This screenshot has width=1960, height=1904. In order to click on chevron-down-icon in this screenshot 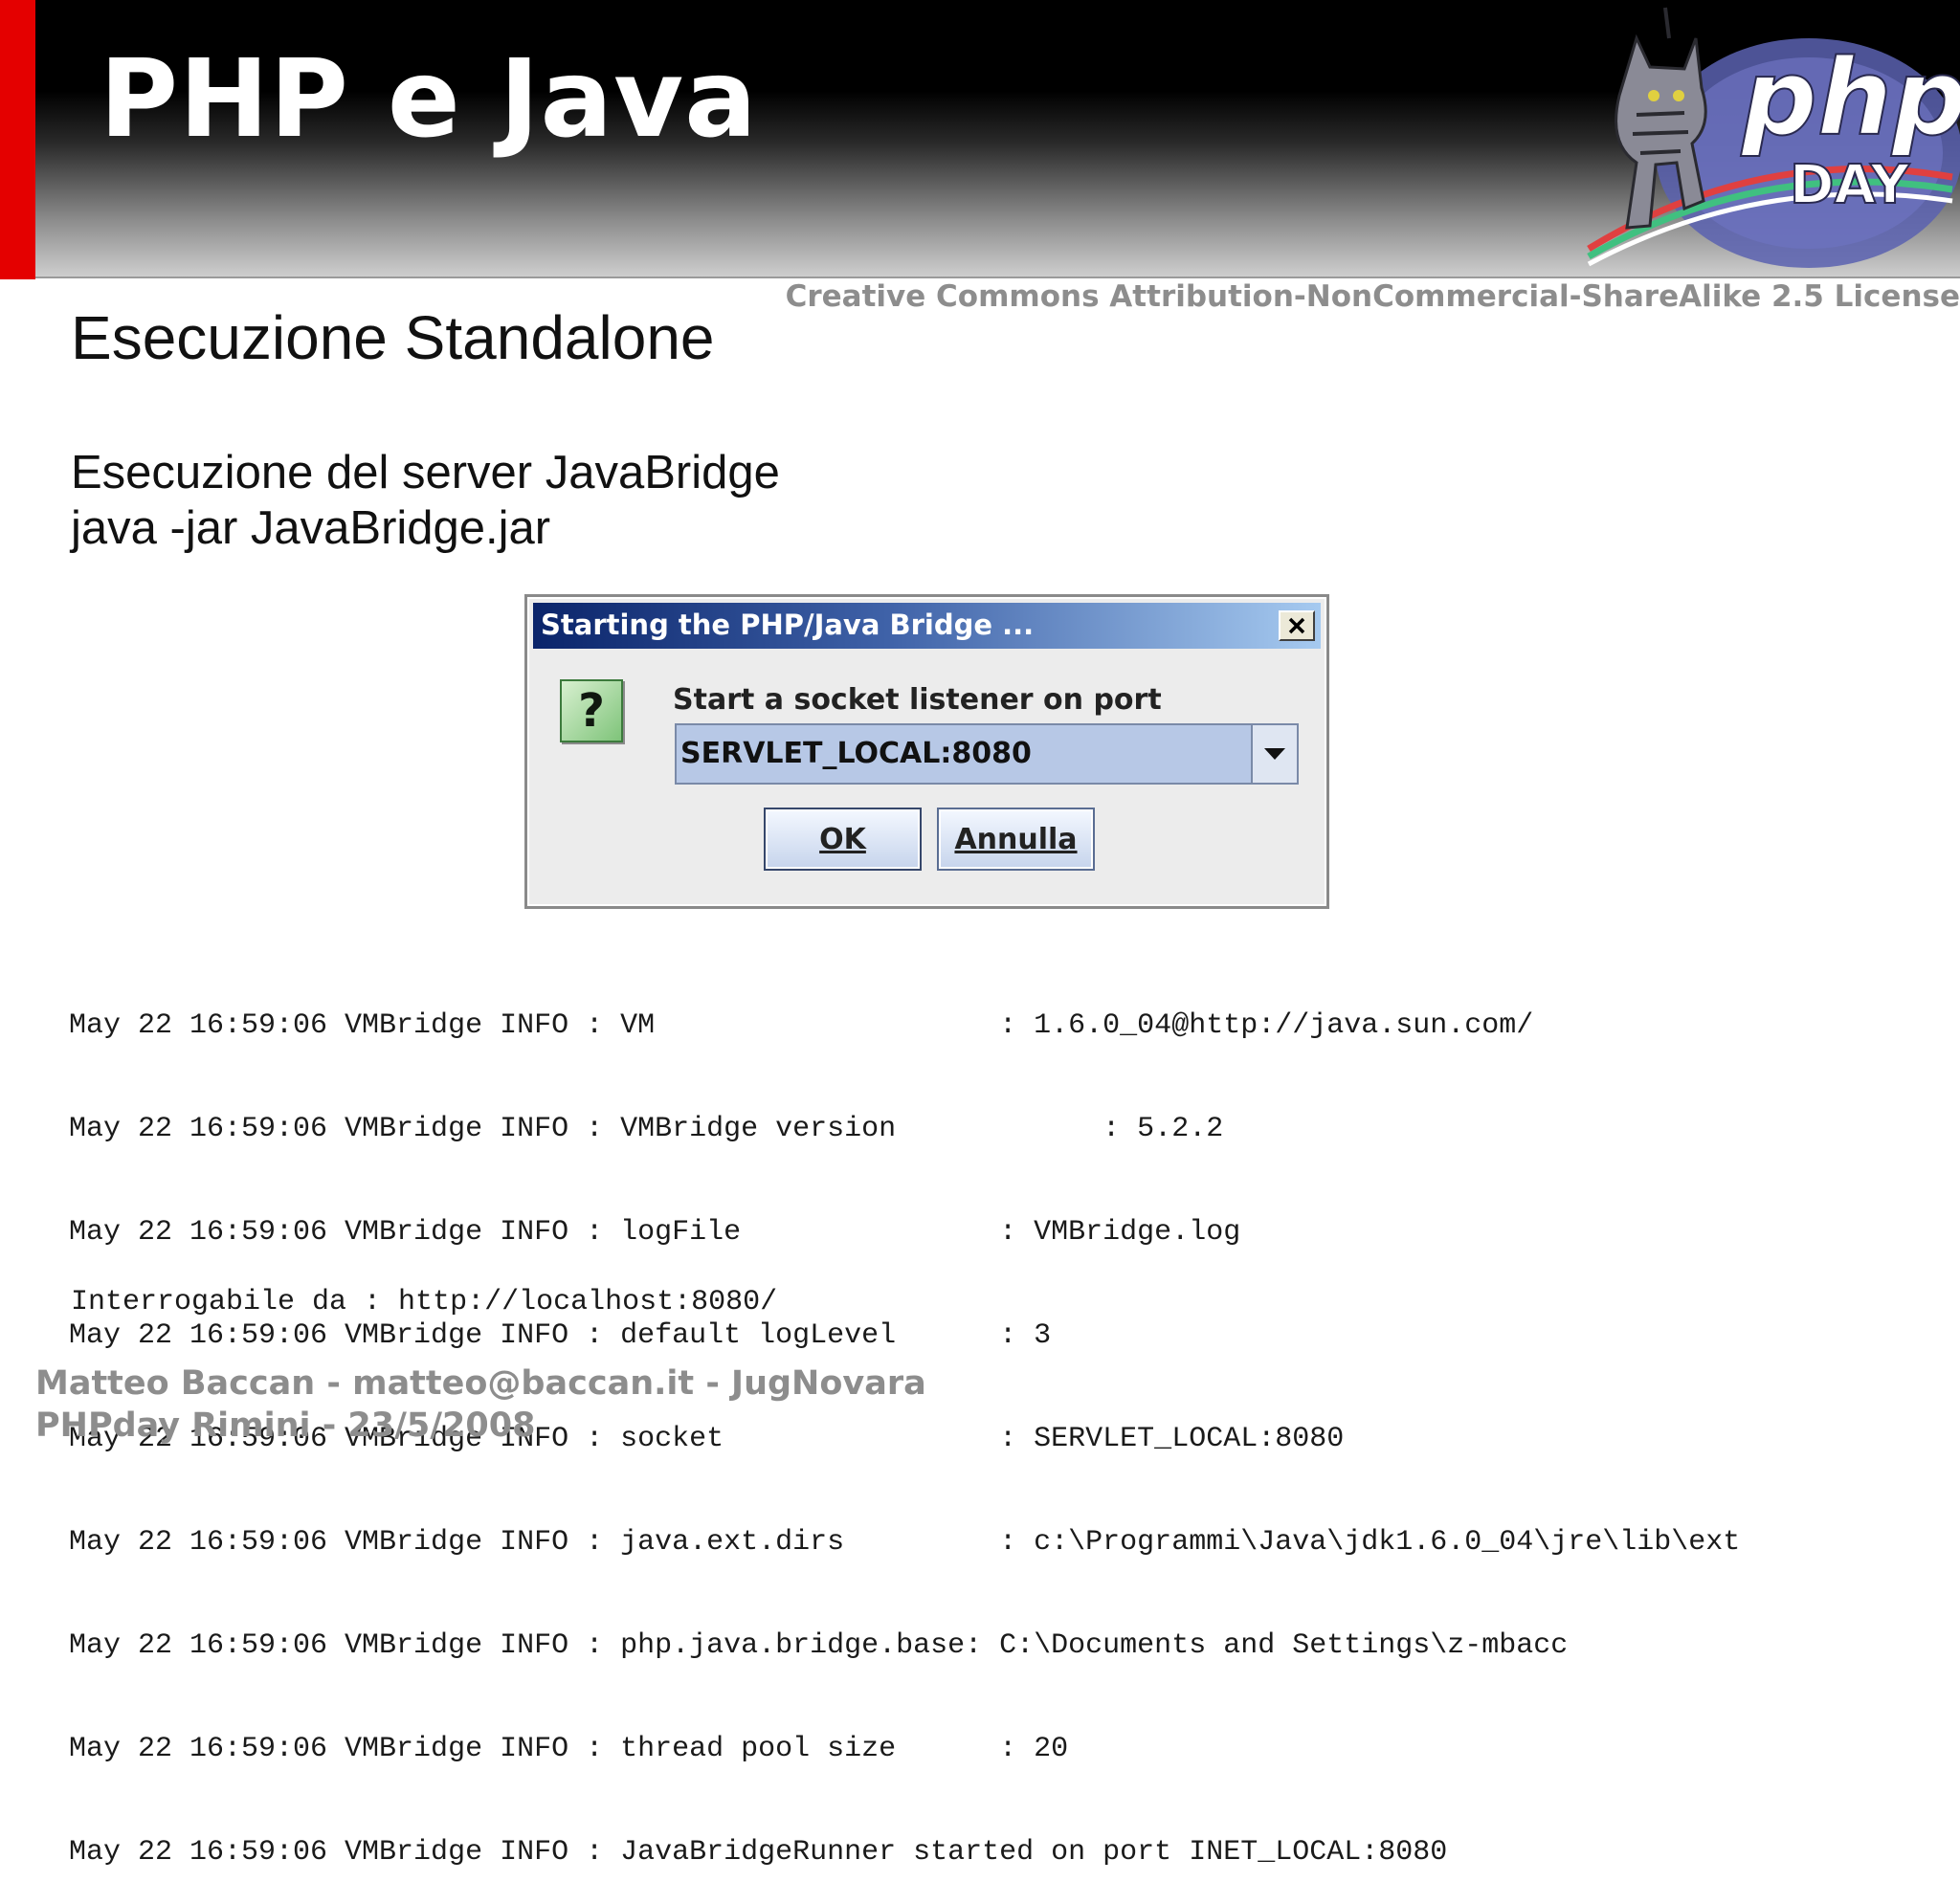, I will do `click(1274, 754)`.